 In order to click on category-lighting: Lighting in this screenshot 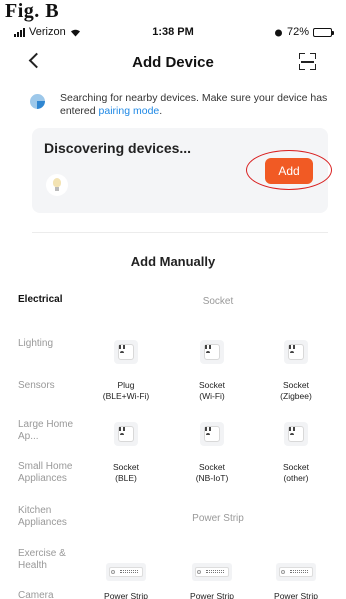, I will do `click(58, 344)`.